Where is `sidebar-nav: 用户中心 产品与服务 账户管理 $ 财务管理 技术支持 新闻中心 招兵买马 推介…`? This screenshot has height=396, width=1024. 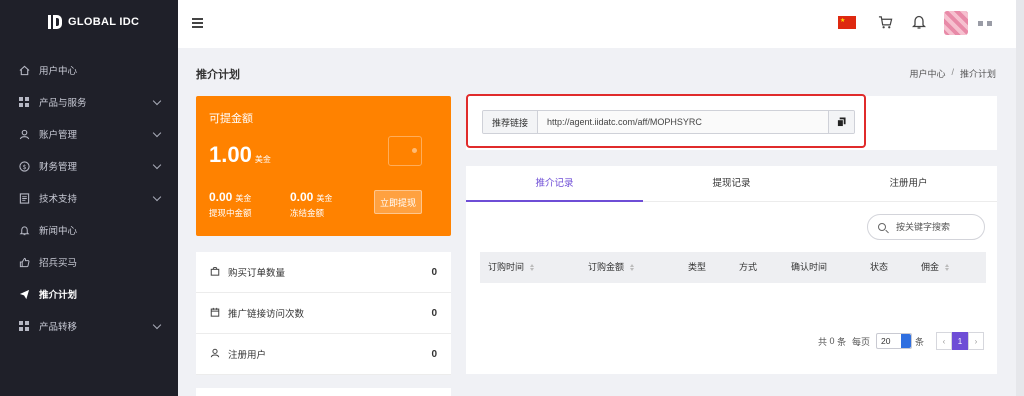 sidebar-nav: 用户中心 产品与服务 账户管理 $ 财务管理 技术支持 新闻中心 招兵买马 推介… is located at coordinates (89, 198).